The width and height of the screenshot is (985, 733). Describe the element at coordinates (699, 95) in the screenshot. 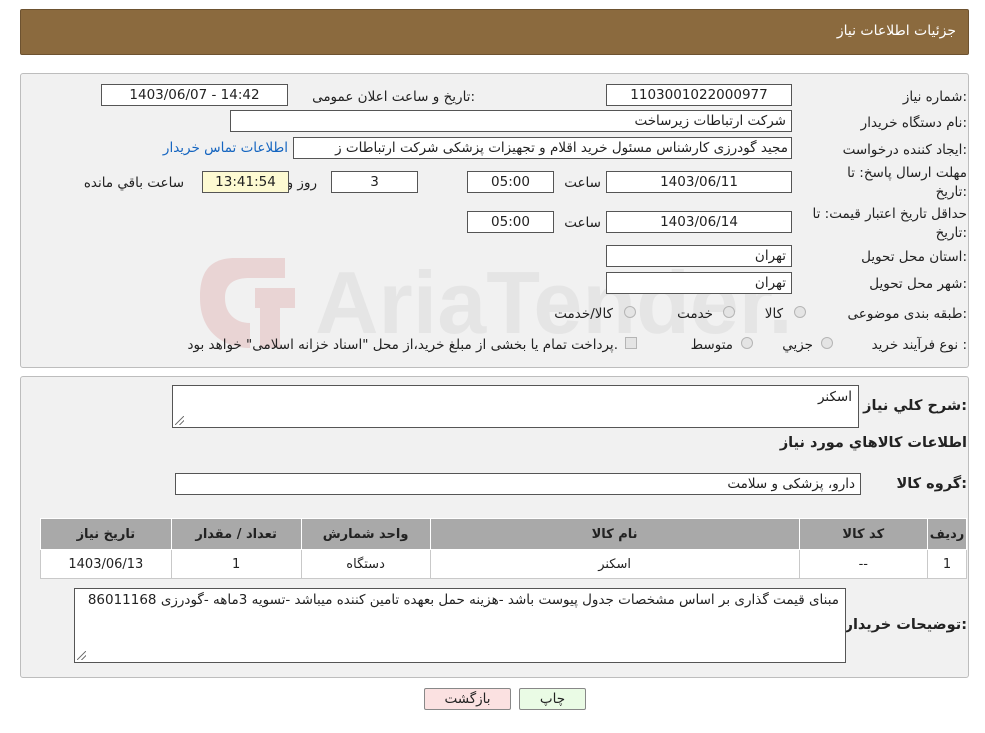

I see `need-number-field: 1103001022000977` at that location.